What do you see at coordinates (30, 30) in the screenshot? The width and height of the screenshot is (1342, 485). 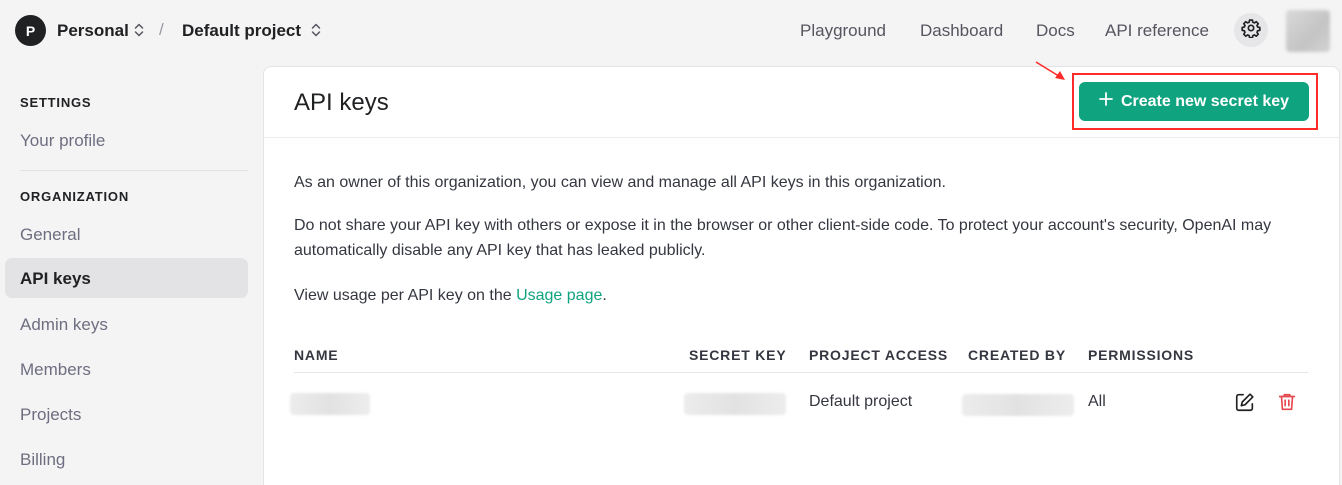 I see `org-avatar: P` at bounding box center [30, 30].